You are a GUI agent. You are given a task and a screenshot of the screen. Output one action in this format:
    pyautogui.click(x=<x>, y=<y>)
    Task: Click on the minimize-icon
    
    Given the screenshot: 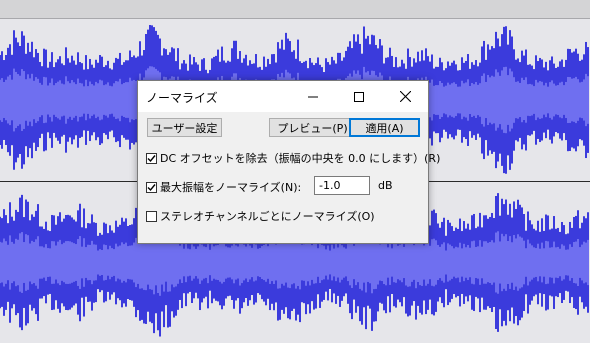 What is the action you would take?
    pyautogui.click(x=313, y=96)
    